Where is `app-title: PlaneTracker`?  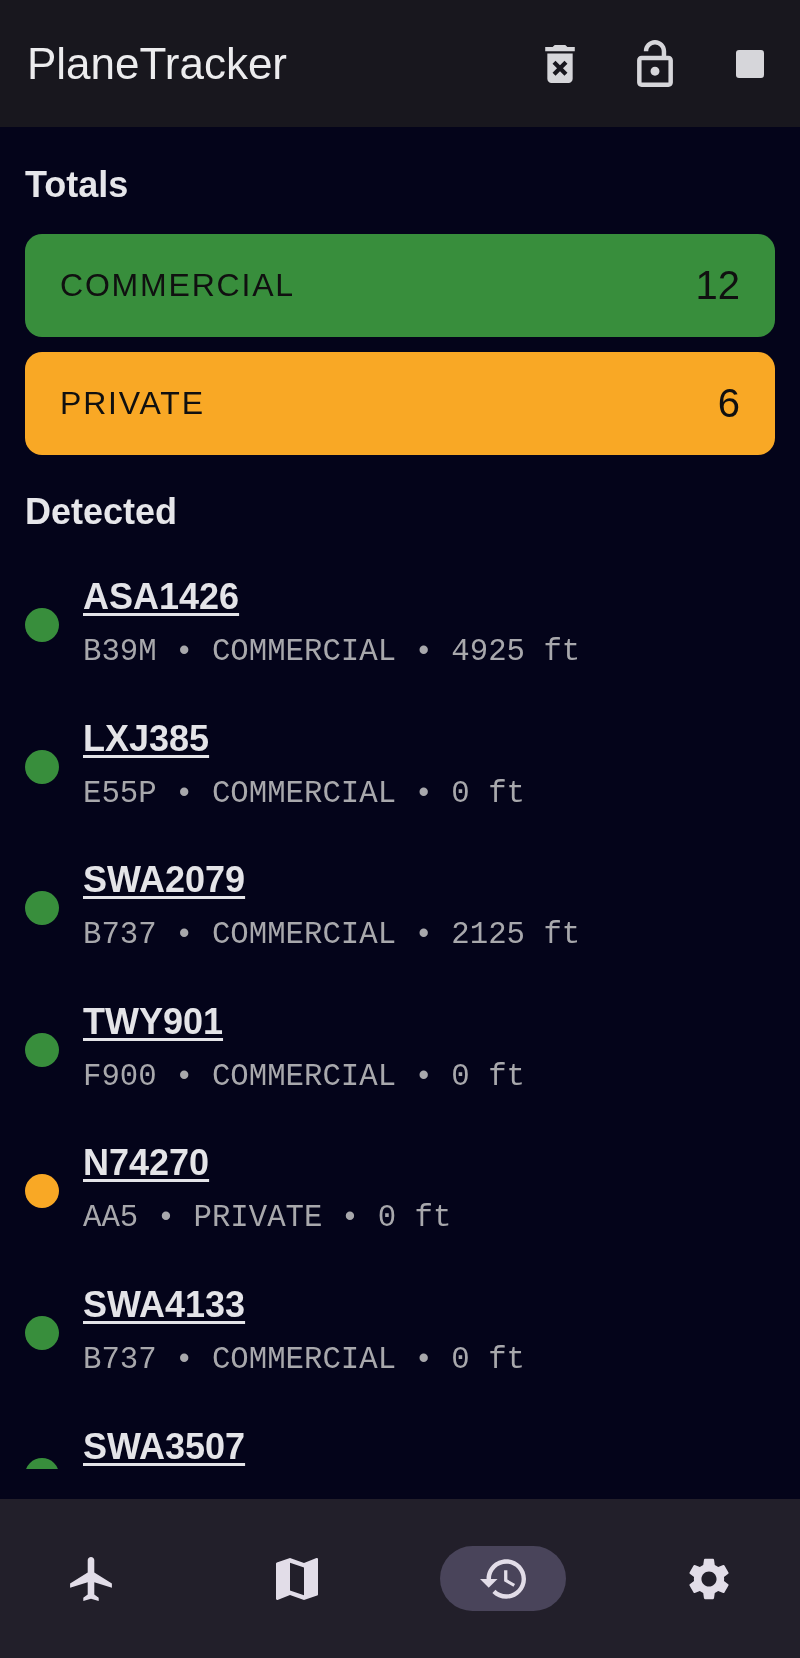
app-title: PlaneTracker is located at coordinates (157, 63).